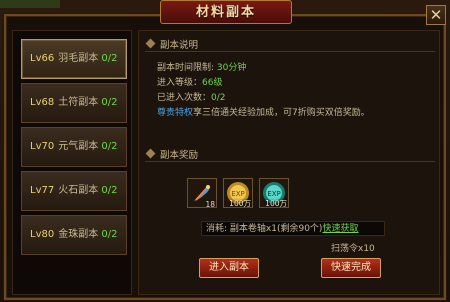 This screenshot has width=450, height=302. Describe the element at coordinates (290, 44) in the screenshot. I see `info-section-header: 副本说明` at that location.